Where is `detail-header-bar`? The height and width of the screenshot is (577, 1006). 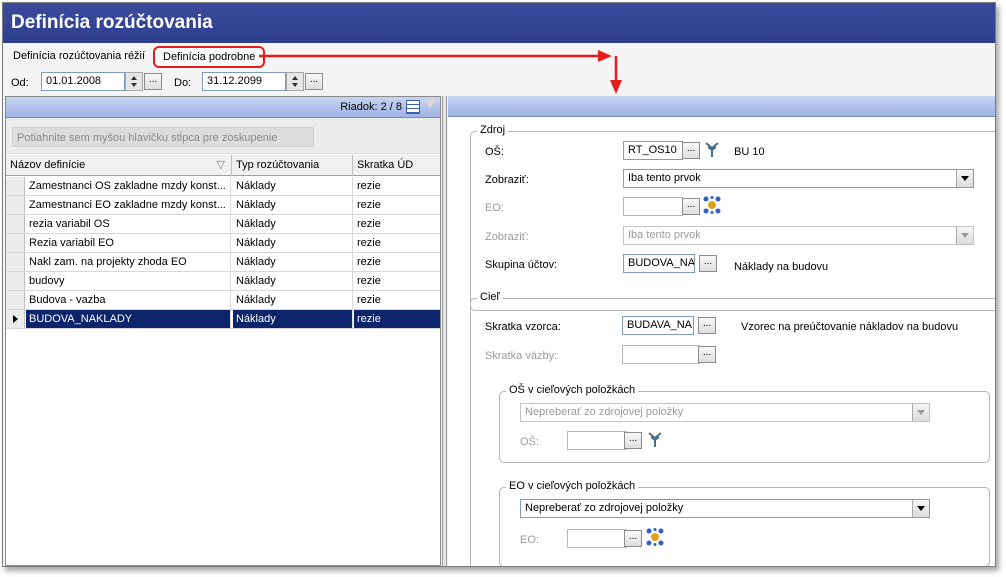
detail-header-bar is located at coordinates (721, 106).